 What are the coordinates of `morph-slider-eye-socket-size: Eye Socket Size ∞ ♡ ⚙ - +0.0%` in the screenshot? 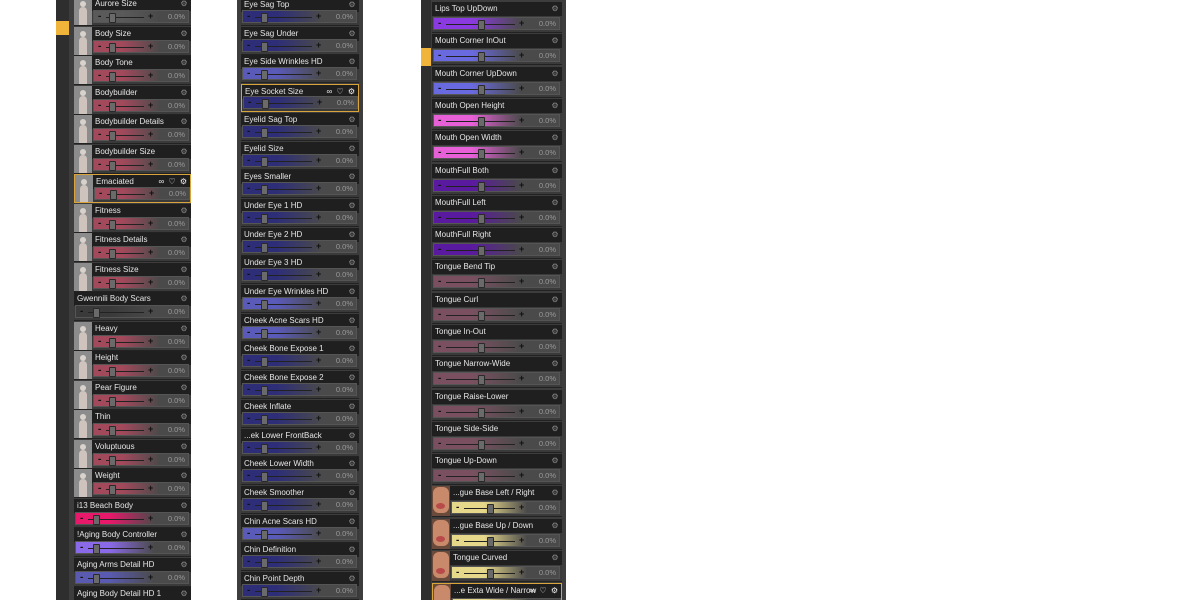 It's located at (300, 98).